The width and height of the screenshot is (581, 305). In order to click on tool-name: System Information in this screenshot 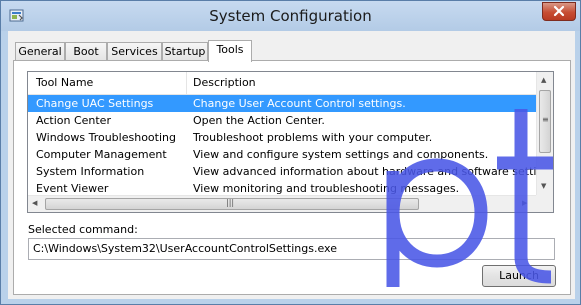, I will do `click(90, 171)`.